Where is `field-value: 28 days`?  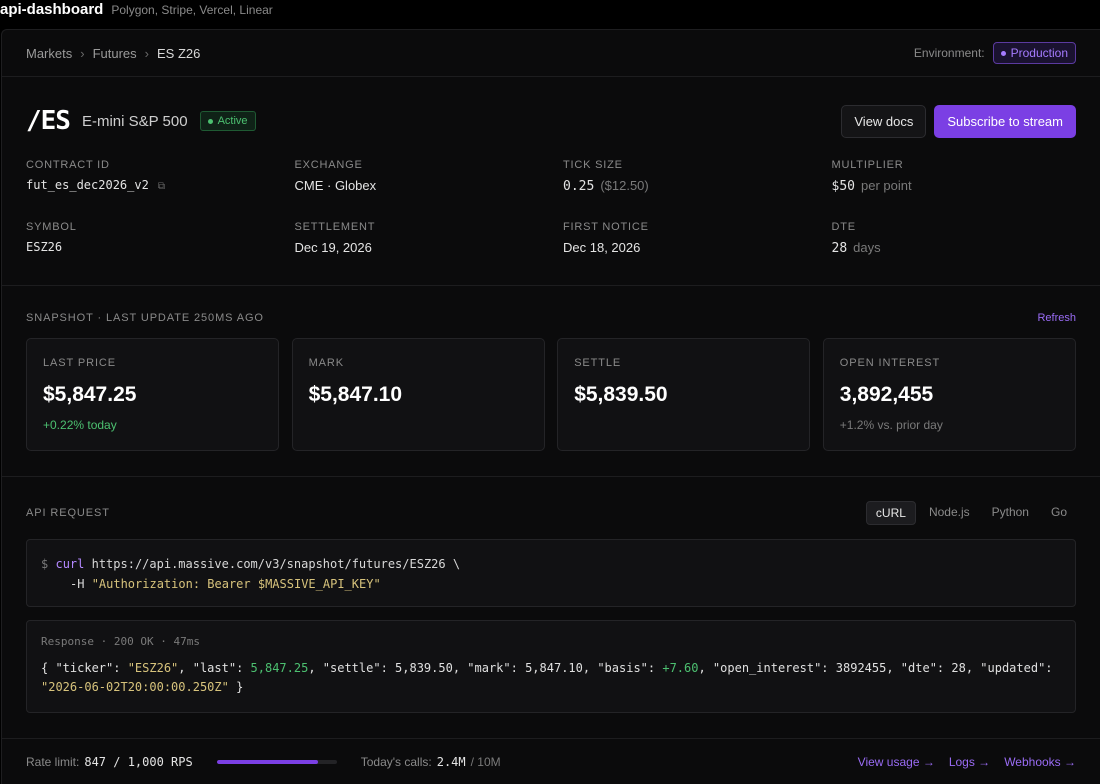 field-value: 28 days is located at coordinates (954, 248).